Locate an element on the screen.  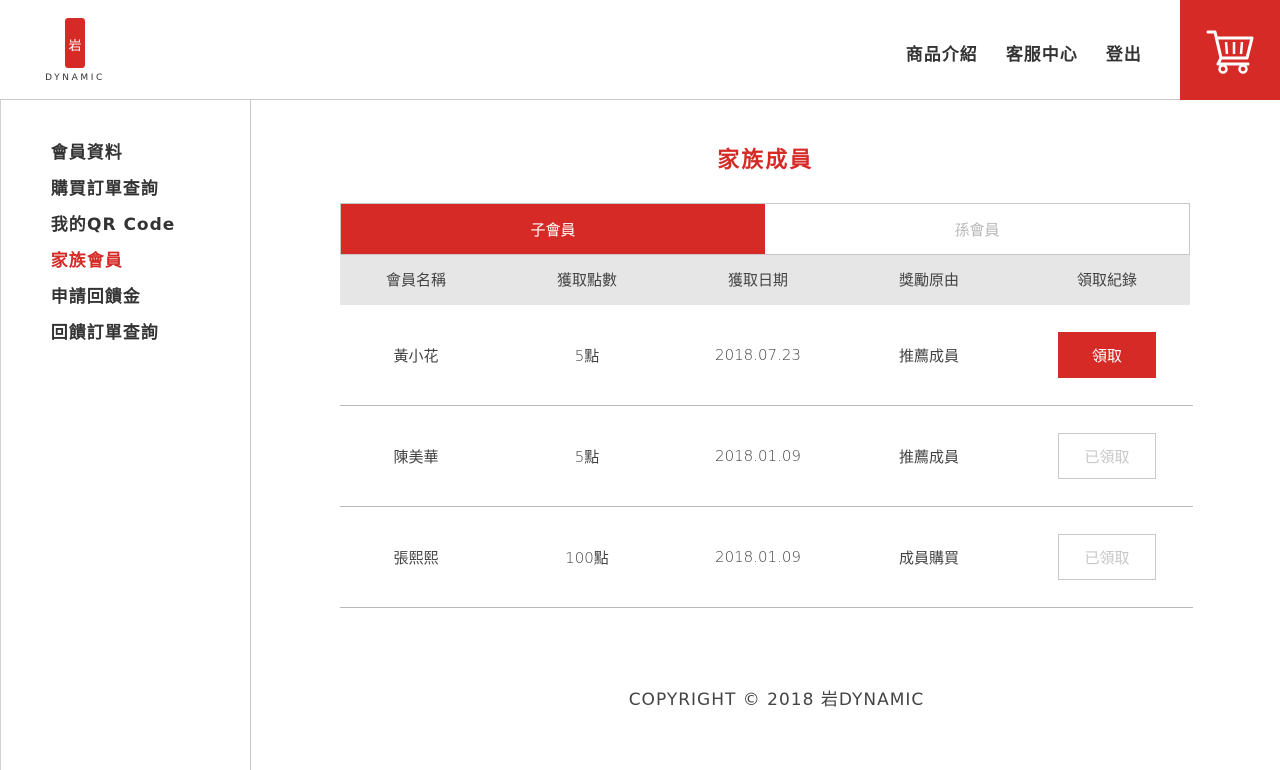
sidebar-item-rebate-orders: 回饋訂單查詢 is located at coordinates (113, 339).